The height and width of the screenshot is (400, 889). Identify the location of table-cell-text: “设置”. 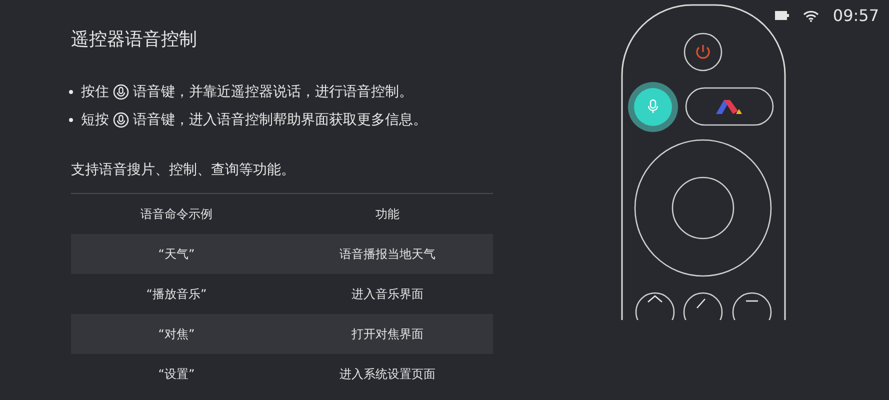
(176, 374).